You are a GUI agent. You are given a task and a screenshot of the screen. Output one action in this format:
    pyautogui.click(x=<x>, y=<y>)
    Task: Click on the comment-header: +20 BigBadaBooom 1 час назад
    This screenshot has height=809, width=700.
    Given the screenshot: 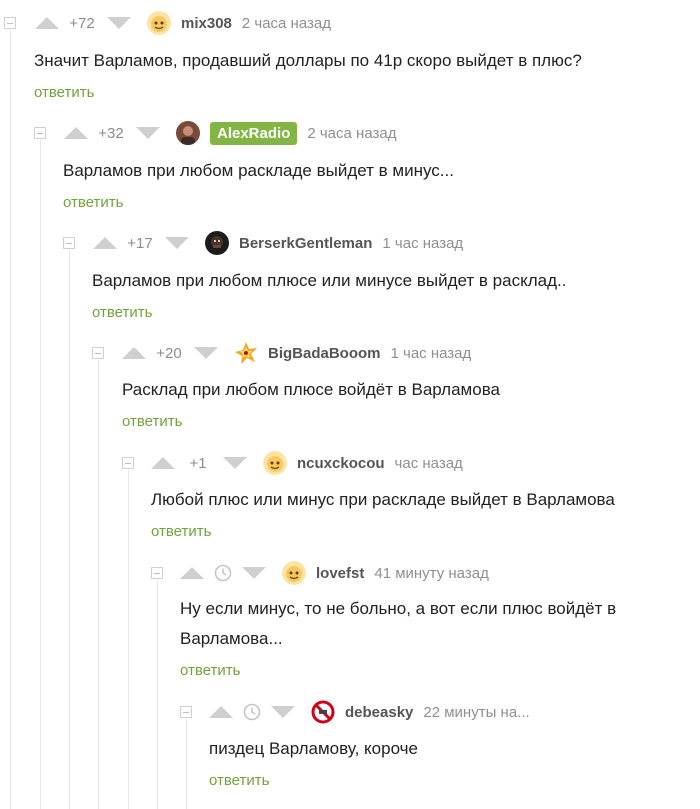 What is the action you would take?
    pyautogui.click(x=296, y=353)
    